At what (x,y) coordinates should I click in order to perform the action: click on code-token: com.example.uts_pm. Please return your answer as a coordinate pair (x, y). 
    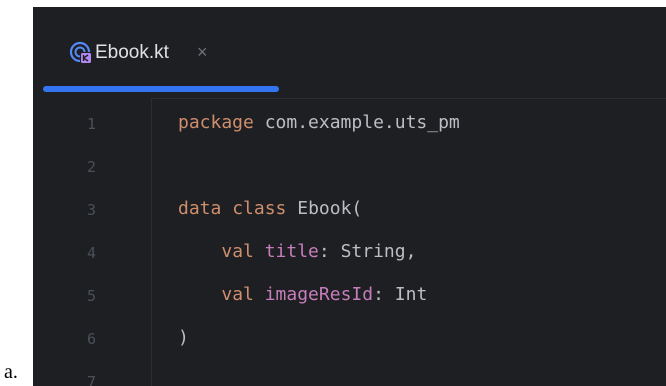
    Looking at the image, I should click on (356, 122).